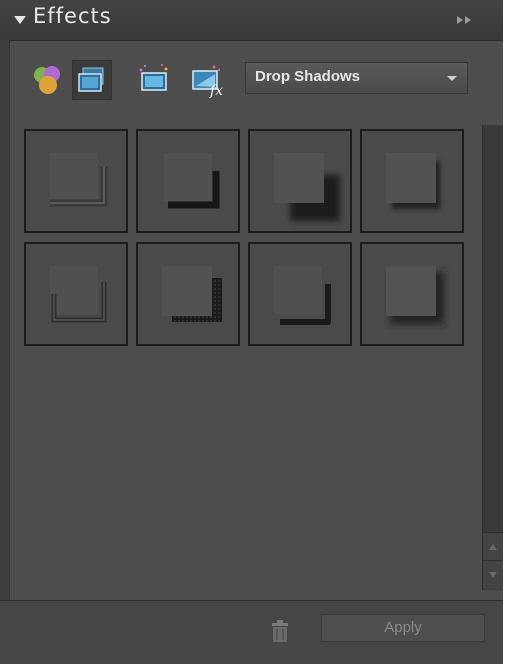 This screenshot has height=664, width=506. What do you see at coordinates (492, 357) in the screenshot?
I see `thumbnail-scrollbar` at bounding box center [492, 357].